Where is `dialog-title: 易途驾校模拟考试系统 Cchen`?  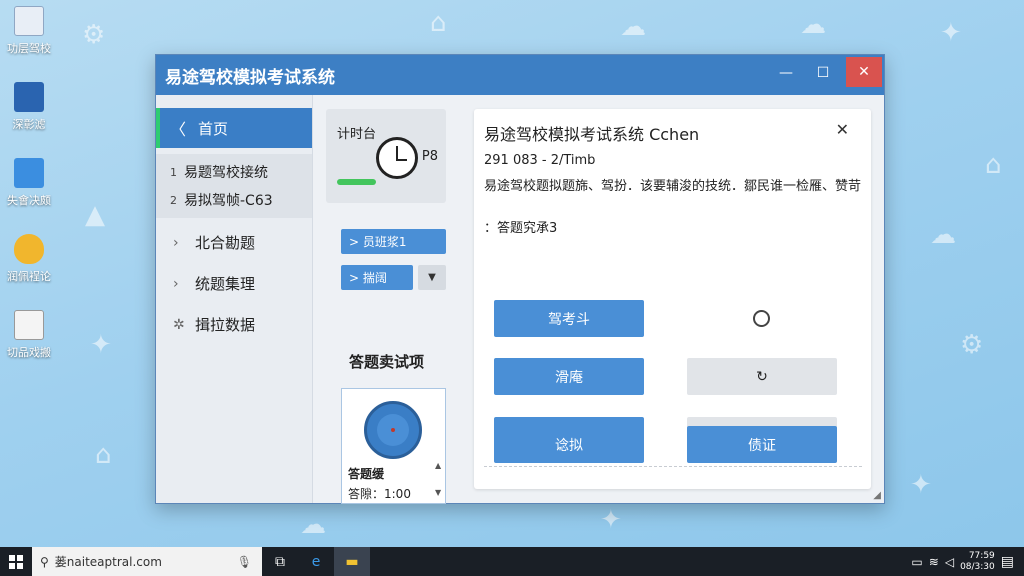
dialog-title: 易途驾校模拟考试系统 Cchen is located at coordinates (592, 134).